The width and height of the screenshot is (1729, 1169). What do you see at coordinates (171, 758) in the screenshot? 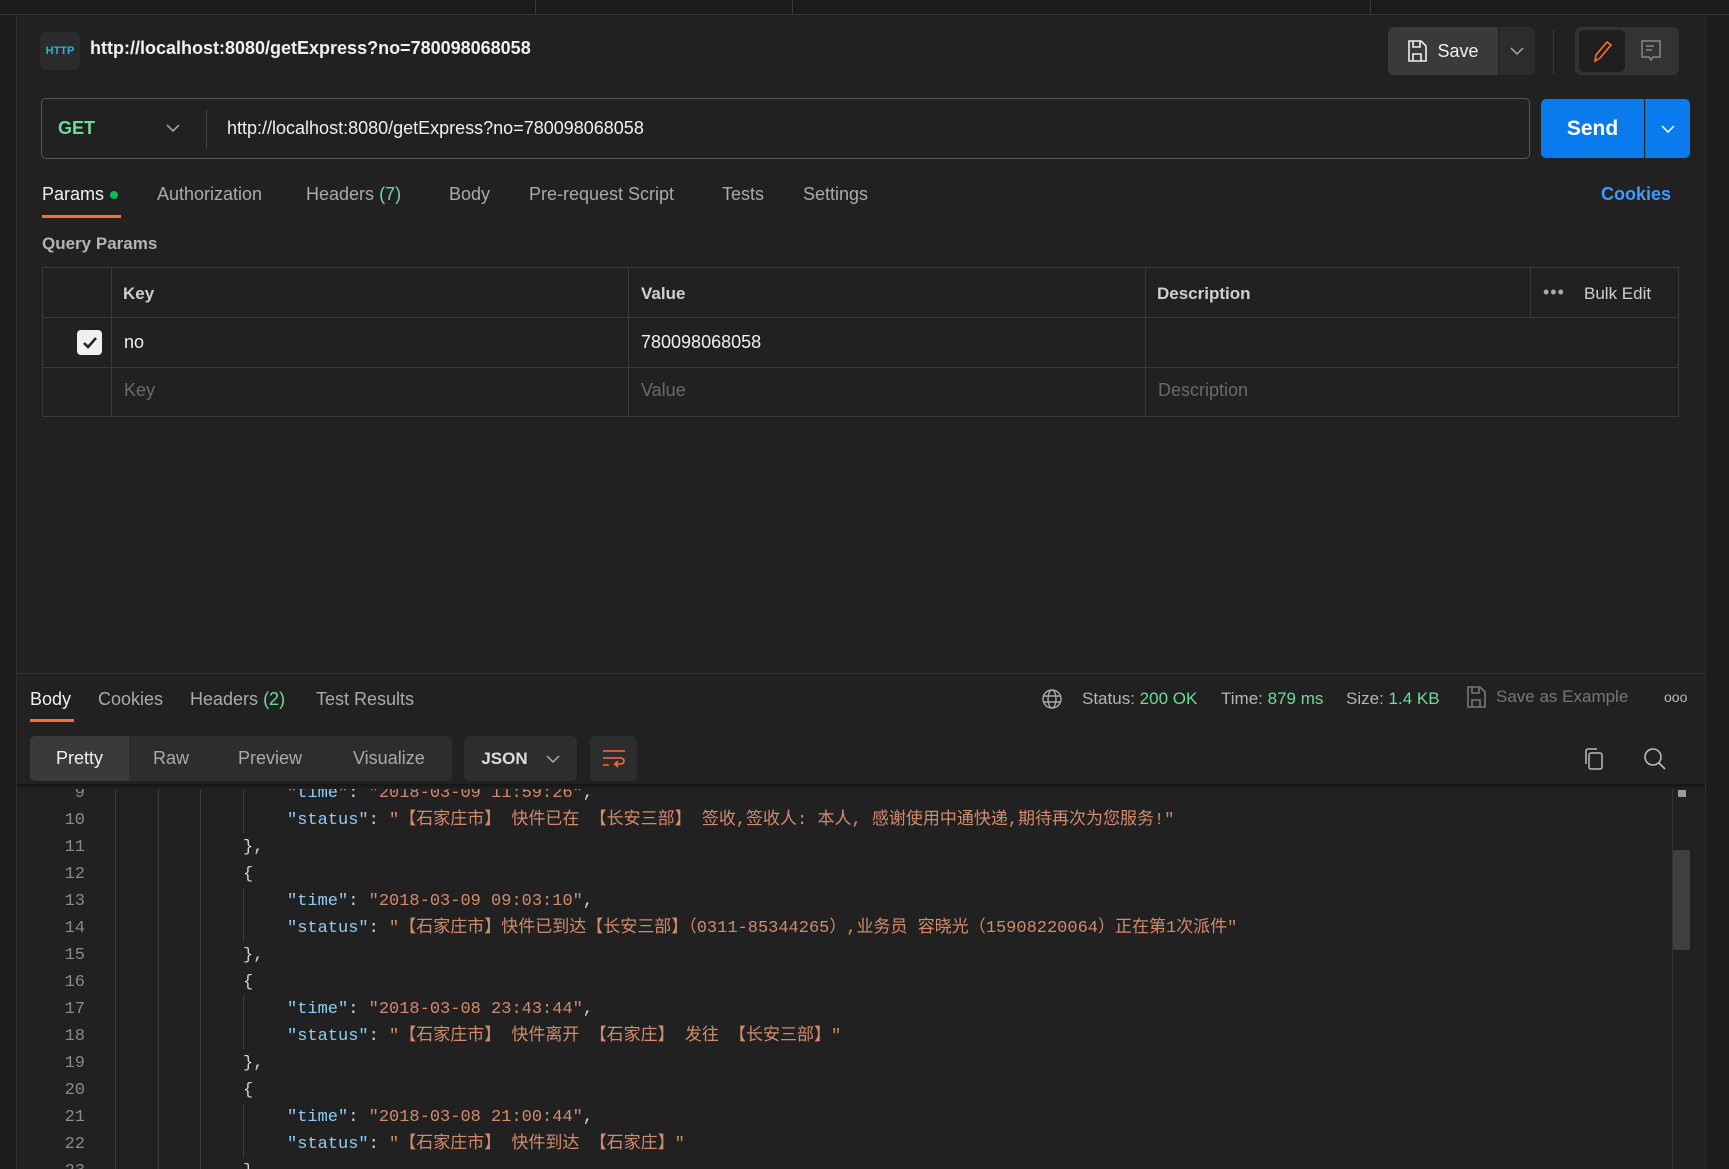
I see `view-raw: Raw` at bounding box center [171, 758].